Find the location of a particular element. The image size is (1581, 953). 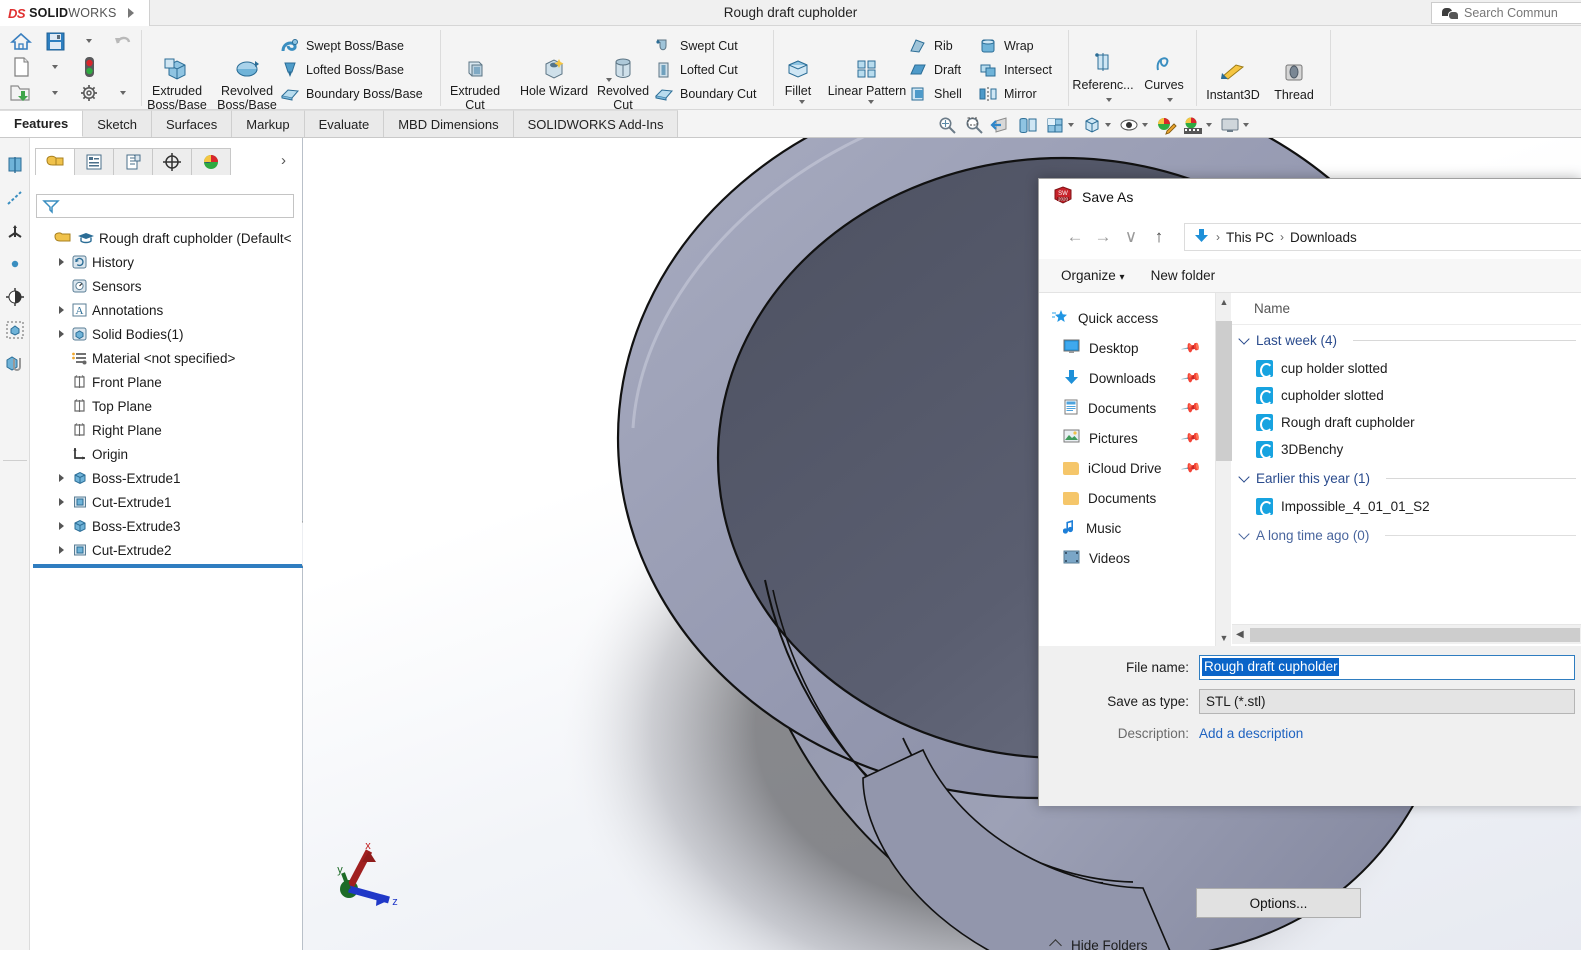

file-name-input: Rough draft cupholder is located at coordinates (1387, 667).